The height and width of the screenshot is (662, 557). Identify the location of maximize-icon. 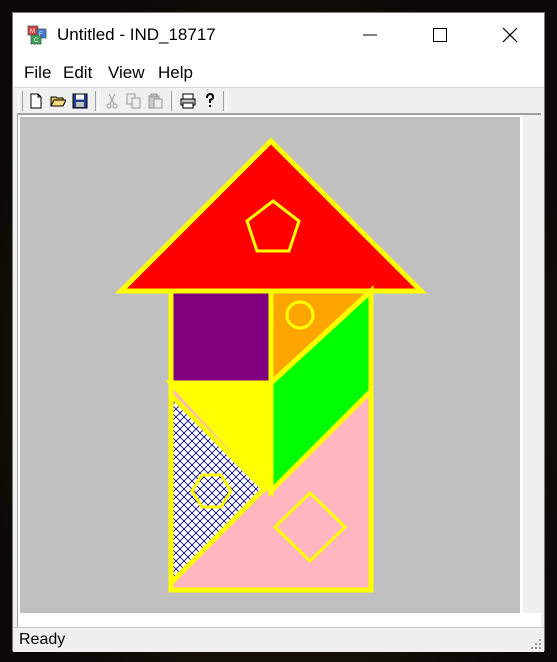
(440, 35).